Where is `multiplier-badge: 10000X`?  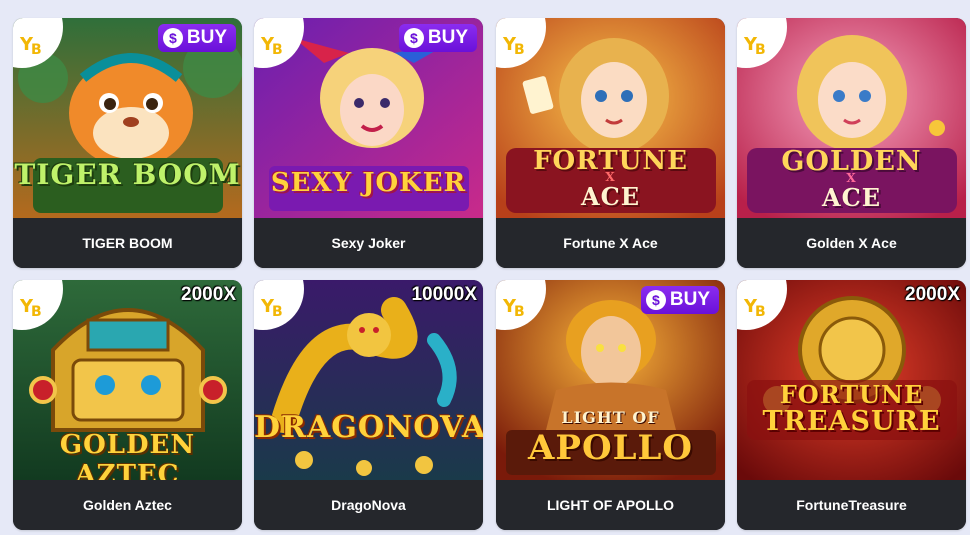
multiplier-badge: 10000X is located at coordinates (444, 294).